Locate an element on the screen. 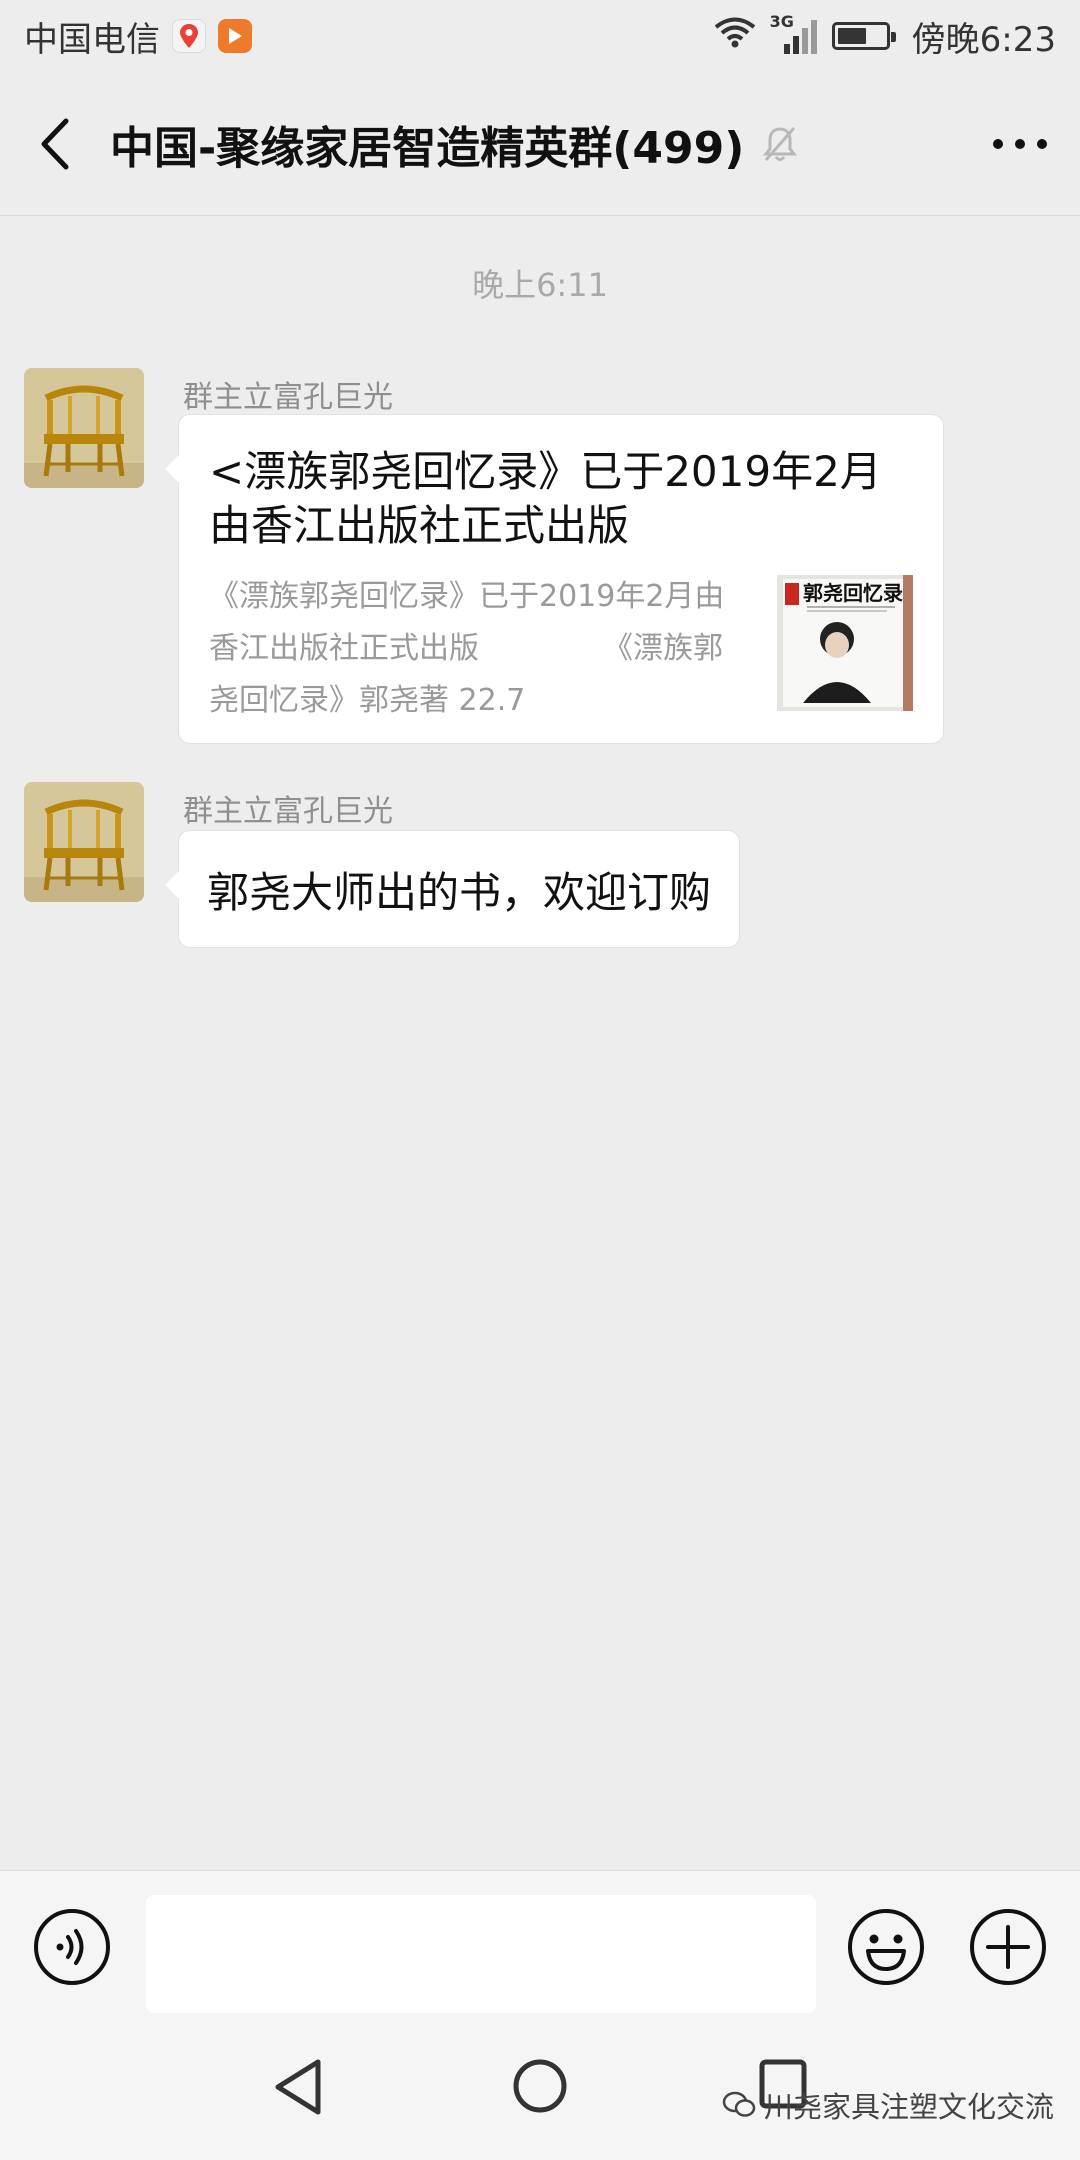 The height and width of the screenshot is (2160, 1080). message-timestamp: 晚上6:11 is located at coordinates (540, 285).